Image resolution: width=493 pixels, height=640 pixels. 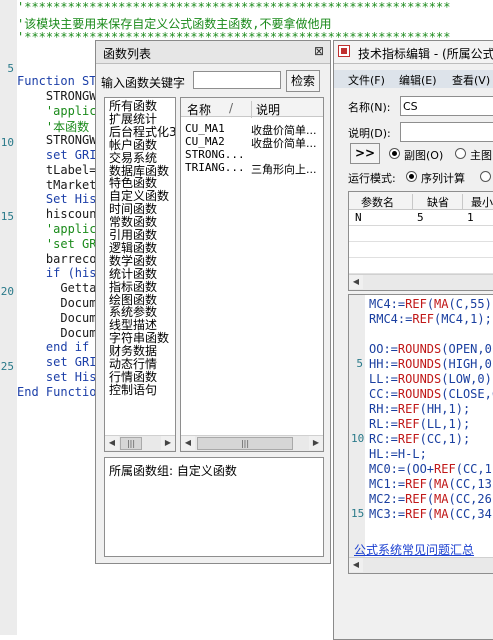 I want to click on function-table-header: 名称 / 说明, so click(x=252, y=108).